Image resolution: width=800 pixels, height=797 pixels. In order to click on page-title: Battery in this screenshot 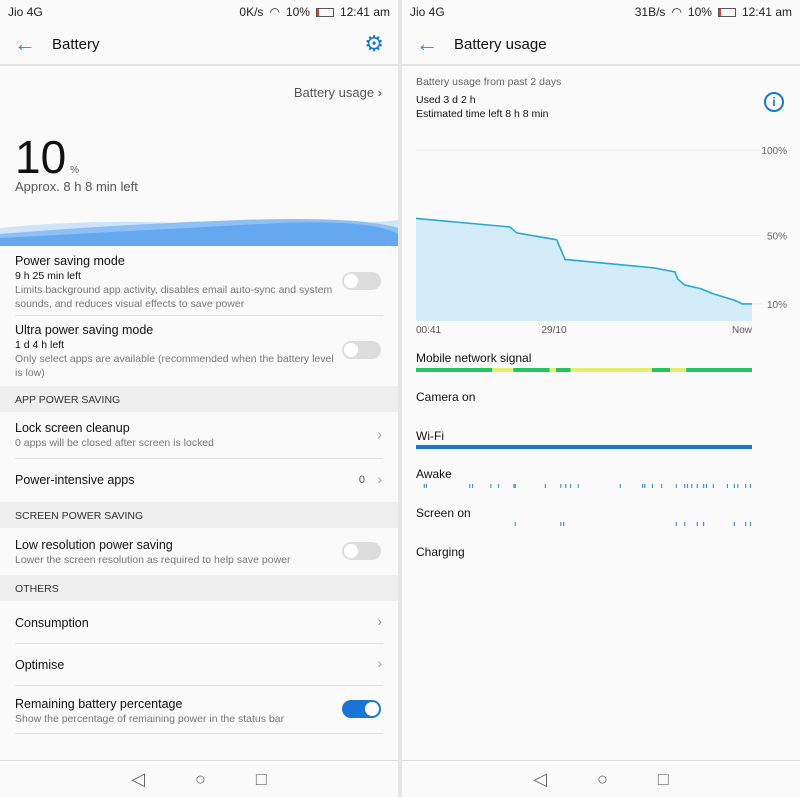, I will do `click(76, 44)`.